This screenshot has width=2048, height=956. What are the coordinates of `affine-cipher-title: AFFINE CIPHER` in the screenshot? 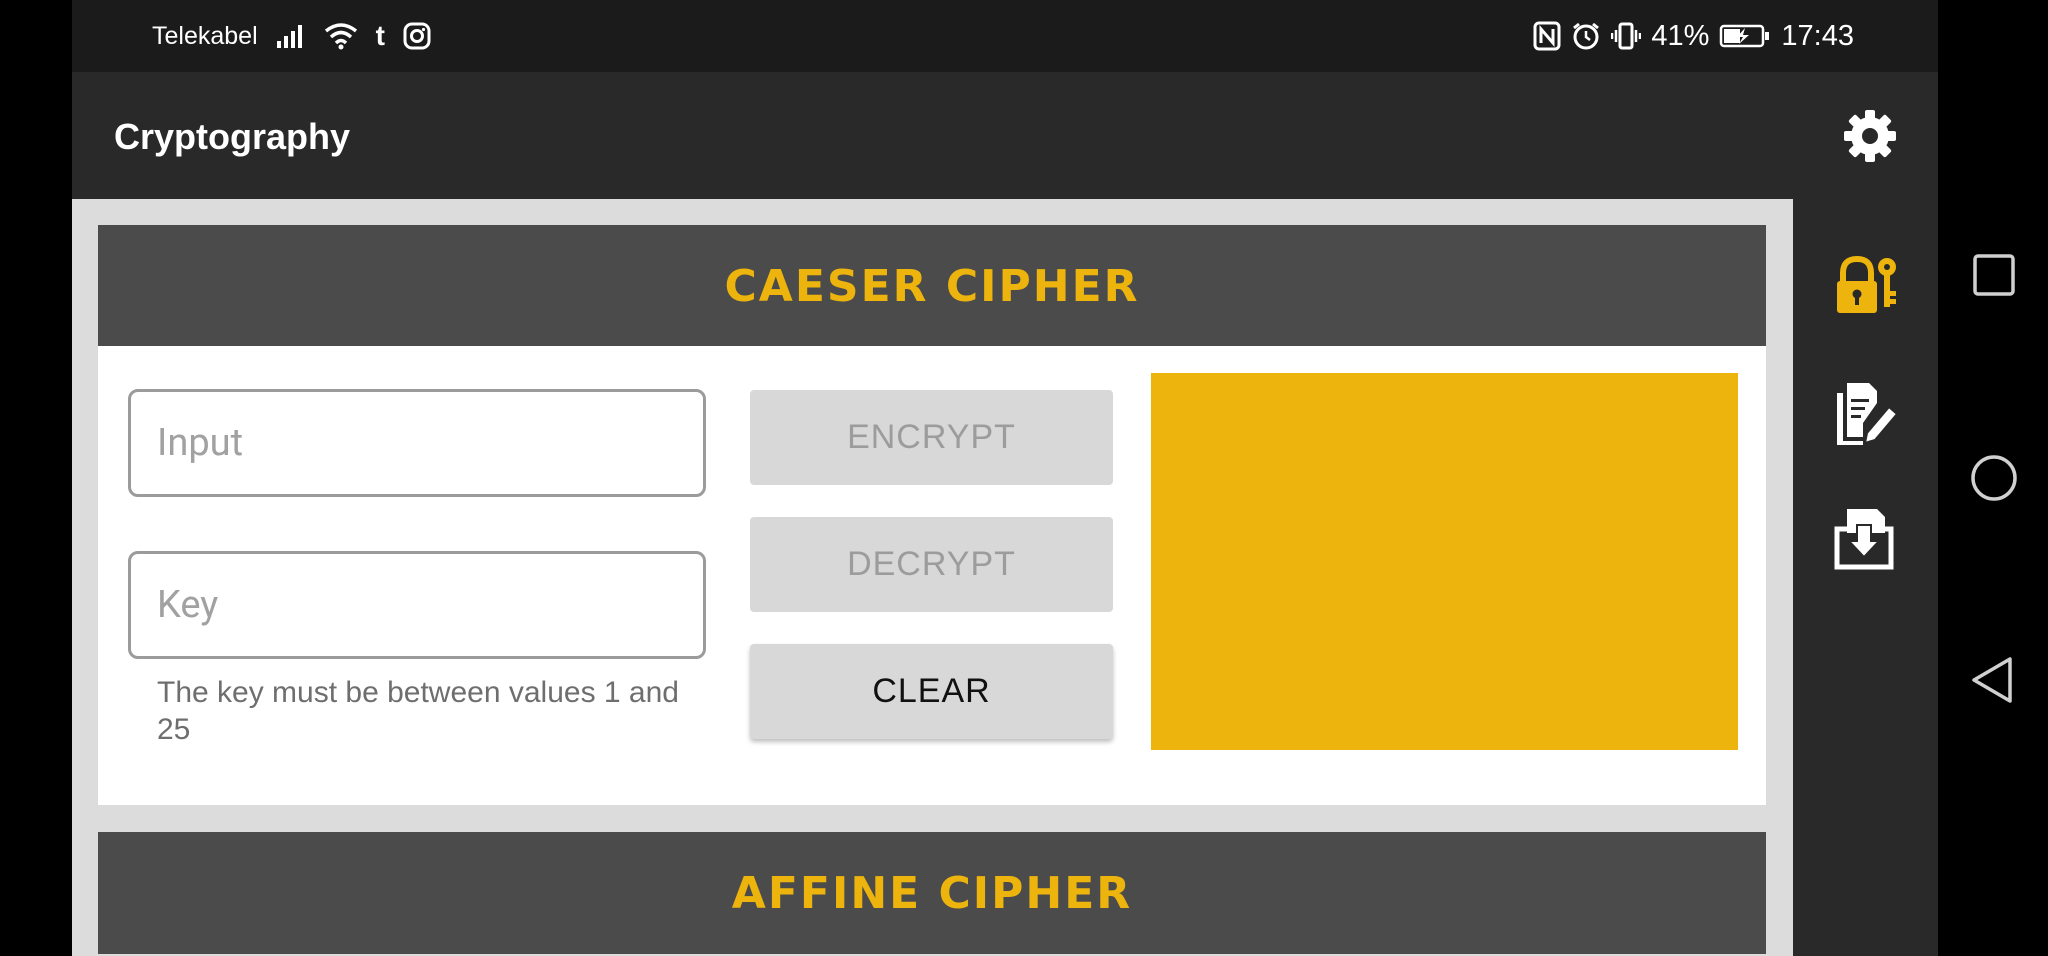 It's located at (932, 893).